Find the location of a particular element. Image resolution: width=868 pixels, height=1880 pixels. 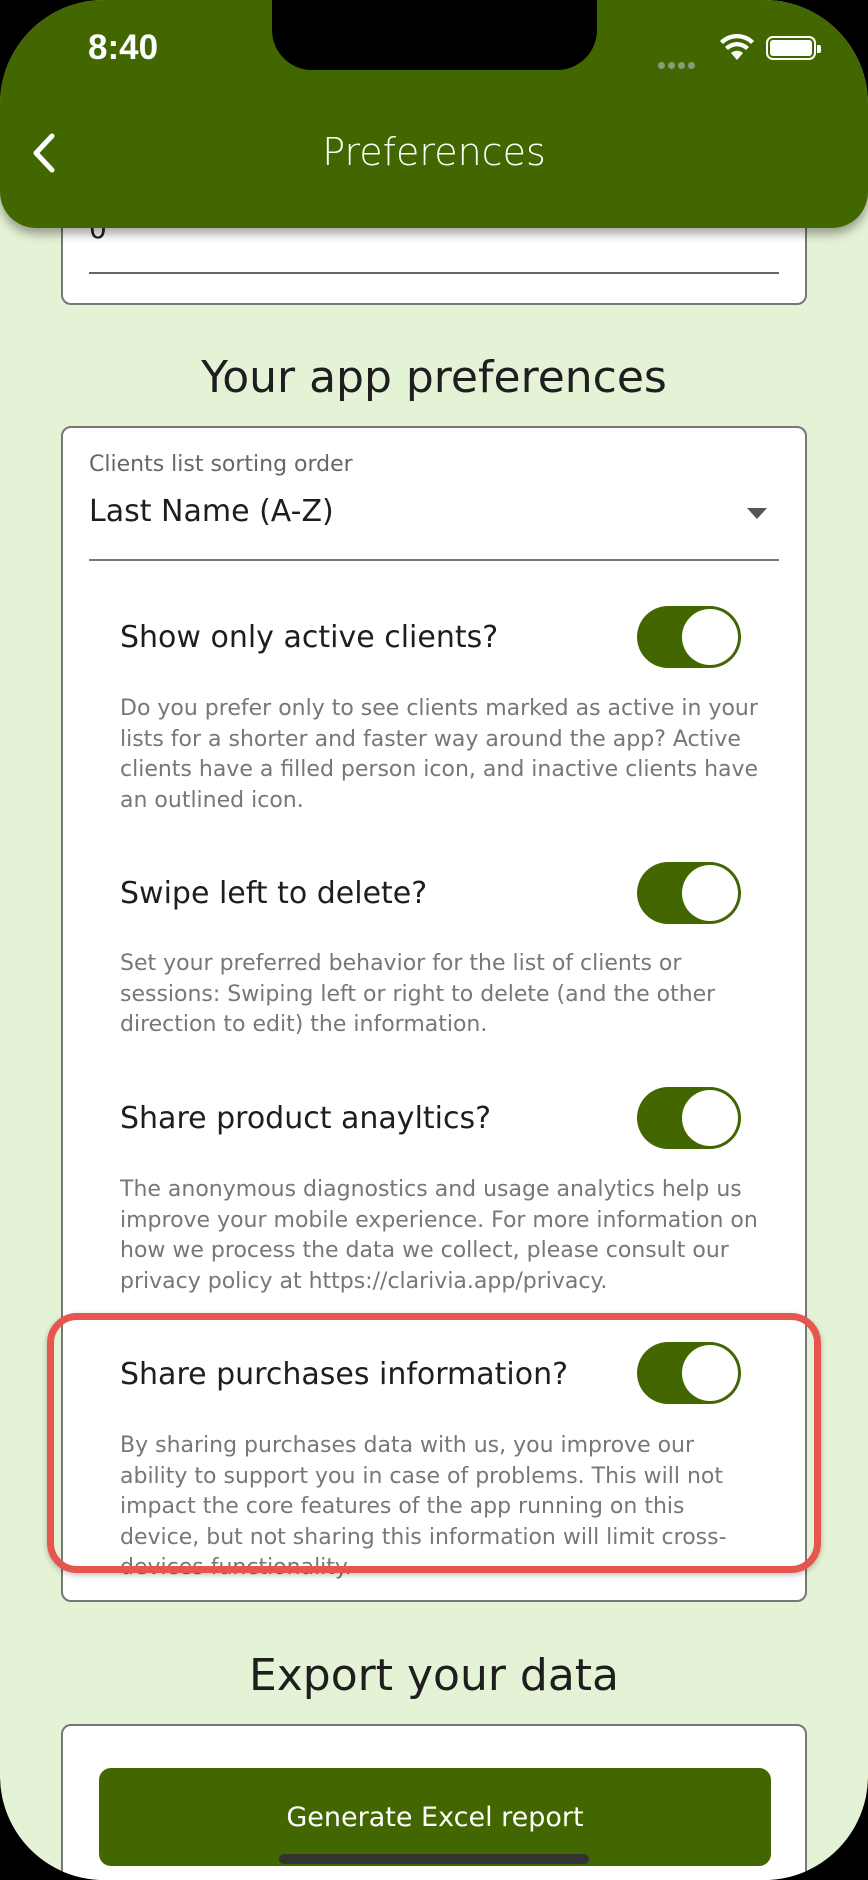

export-heading: Export your data is located at coordinates (434, 1675).